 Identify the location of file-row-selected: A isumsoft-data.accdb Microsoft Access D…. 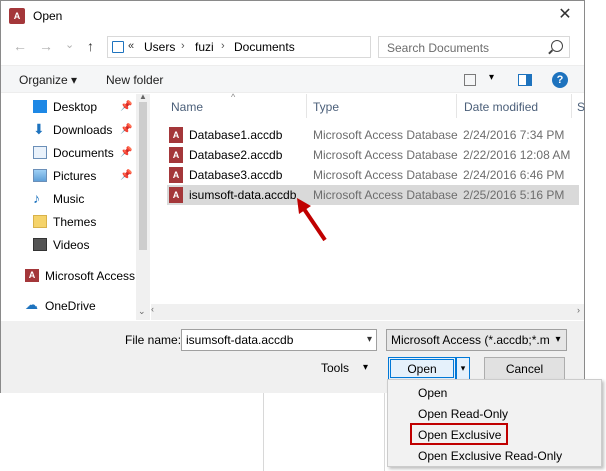
(373, 195).